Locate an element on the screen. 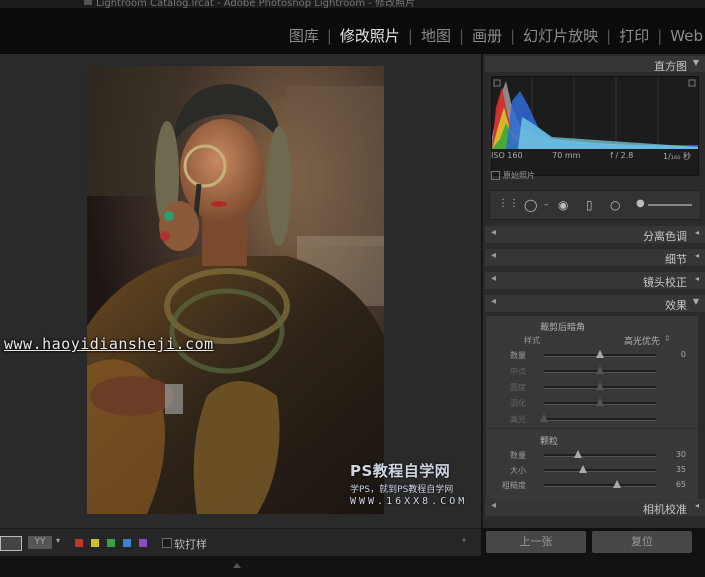 This screenshot has width=705, height=577. effects-title: 效果 is located at coordinates (676, 305).